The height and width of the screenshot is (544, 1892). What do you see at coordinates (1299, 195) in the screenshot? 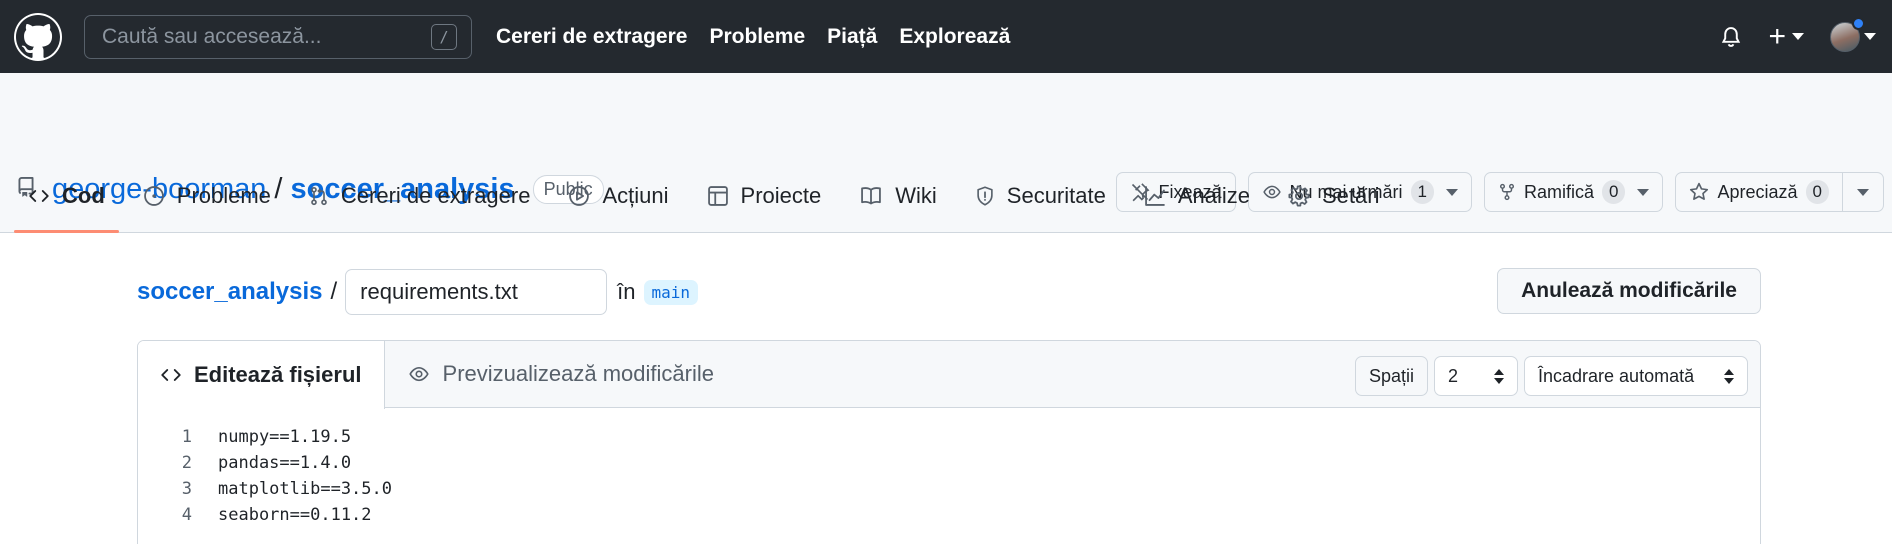
I see `gear-icon` at bounding box center [1299, 195].